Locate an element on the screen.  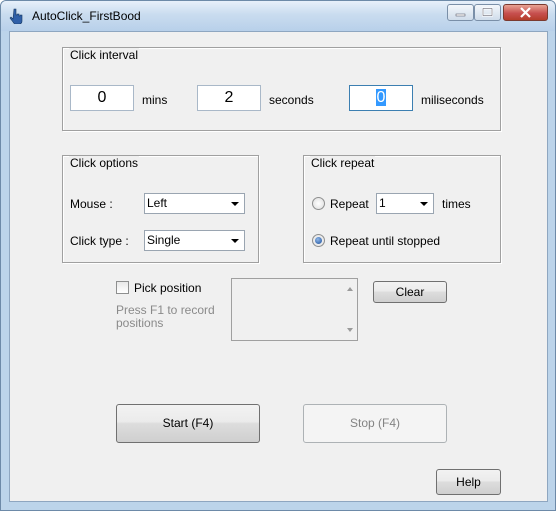
stop-button: Stop (F4) is located at coordinates (375, 423).